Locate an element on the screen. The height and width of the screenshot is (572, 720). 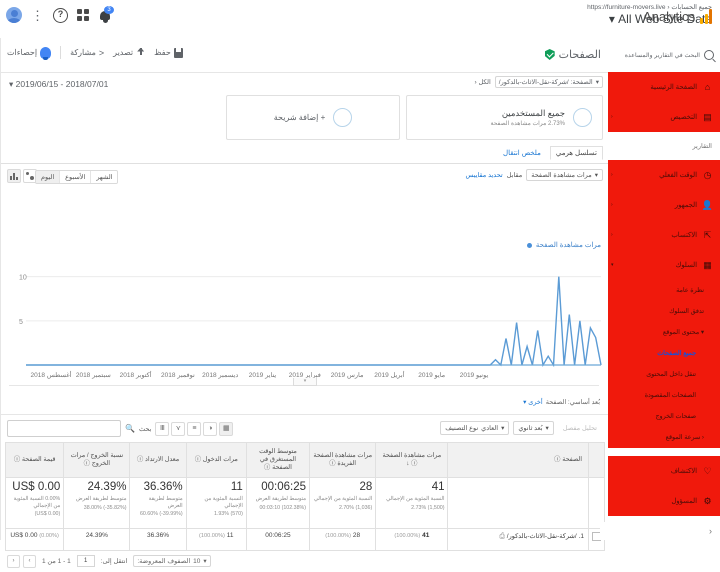
date-range-picker: ▾ 2019/06/15 - 2018/07/01 is located at coordinates (58, 84).